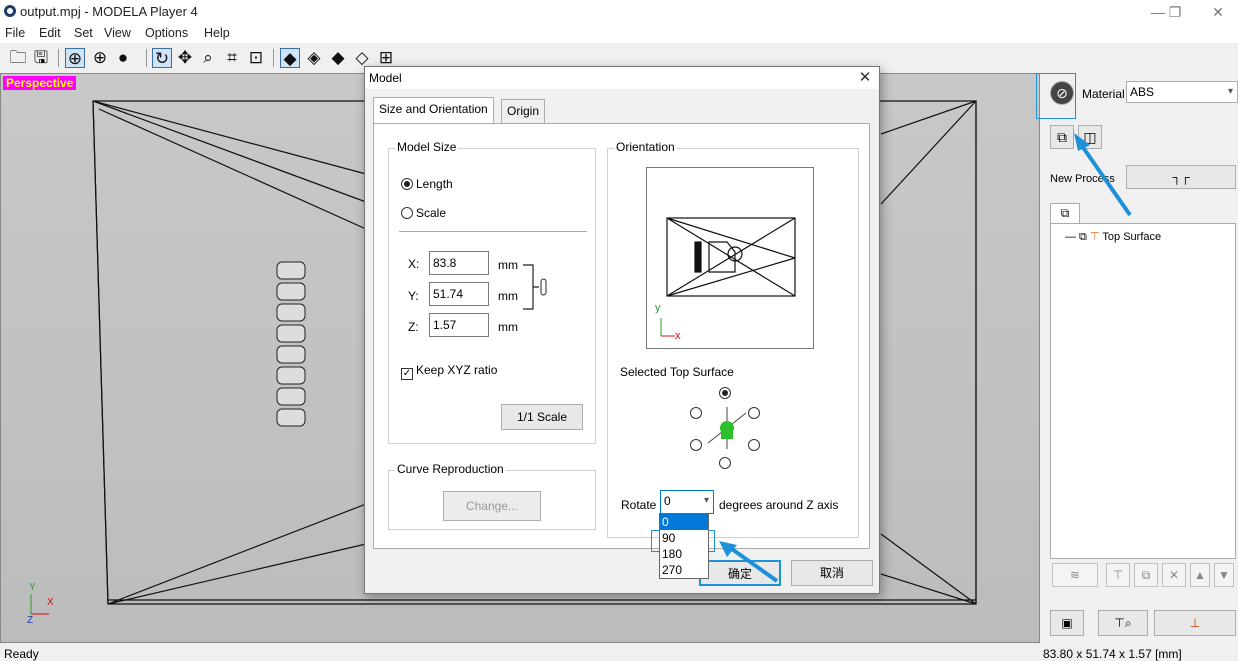 The width and height of the screenshot is (1238, 661). I want to click on link-chain-icon, so click(535, 287).